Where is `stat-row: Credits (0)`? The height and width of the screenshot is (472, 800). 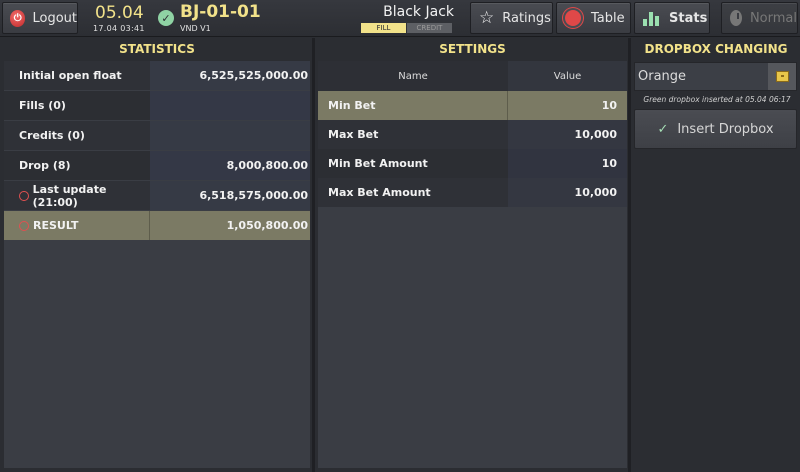
stat-row: Credits (0) is located at coordinates (157, 135).